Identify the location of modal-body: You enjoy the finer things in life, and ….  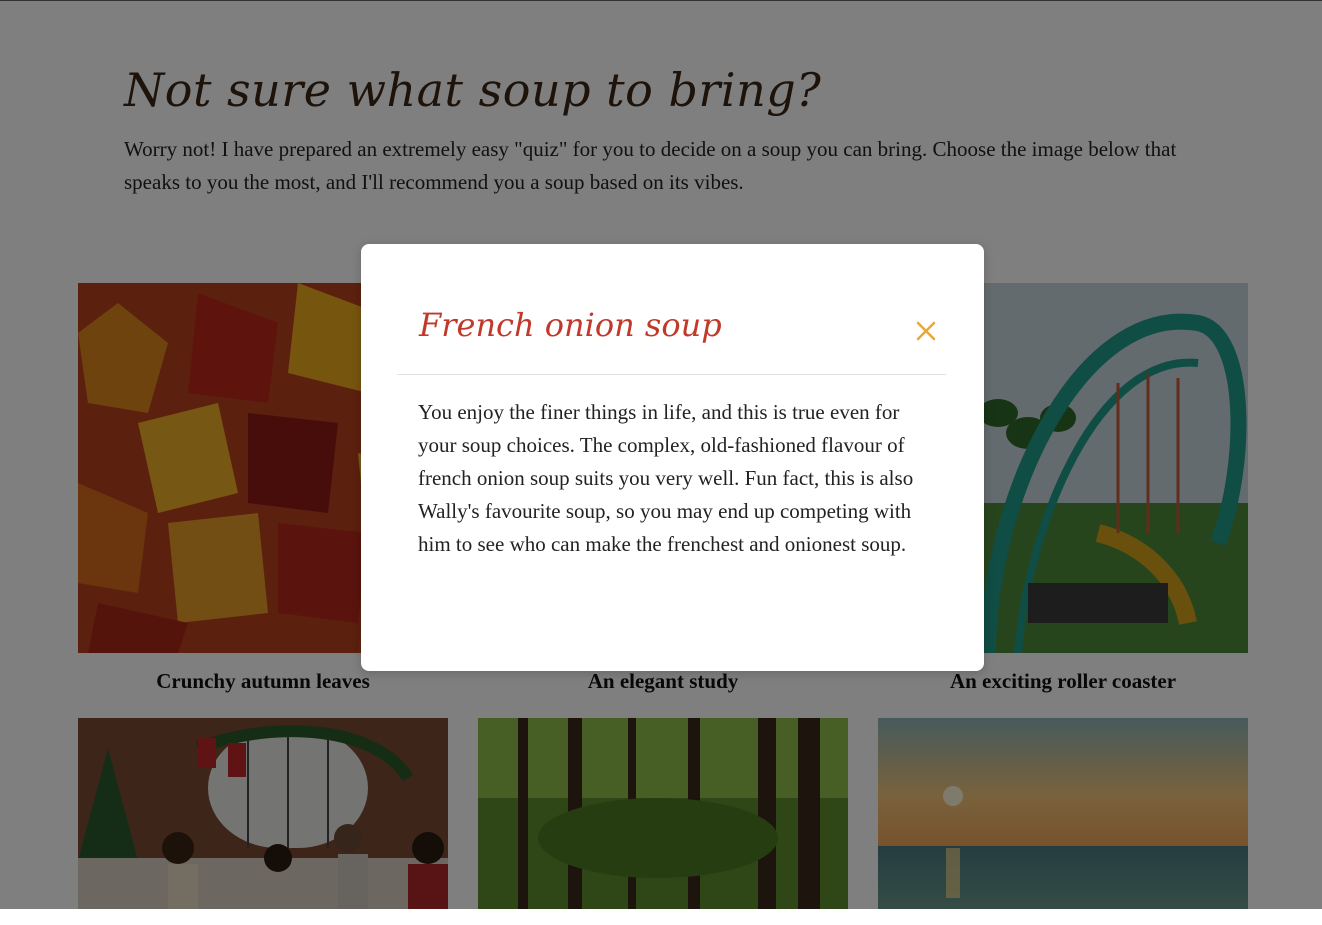
(666, 478).